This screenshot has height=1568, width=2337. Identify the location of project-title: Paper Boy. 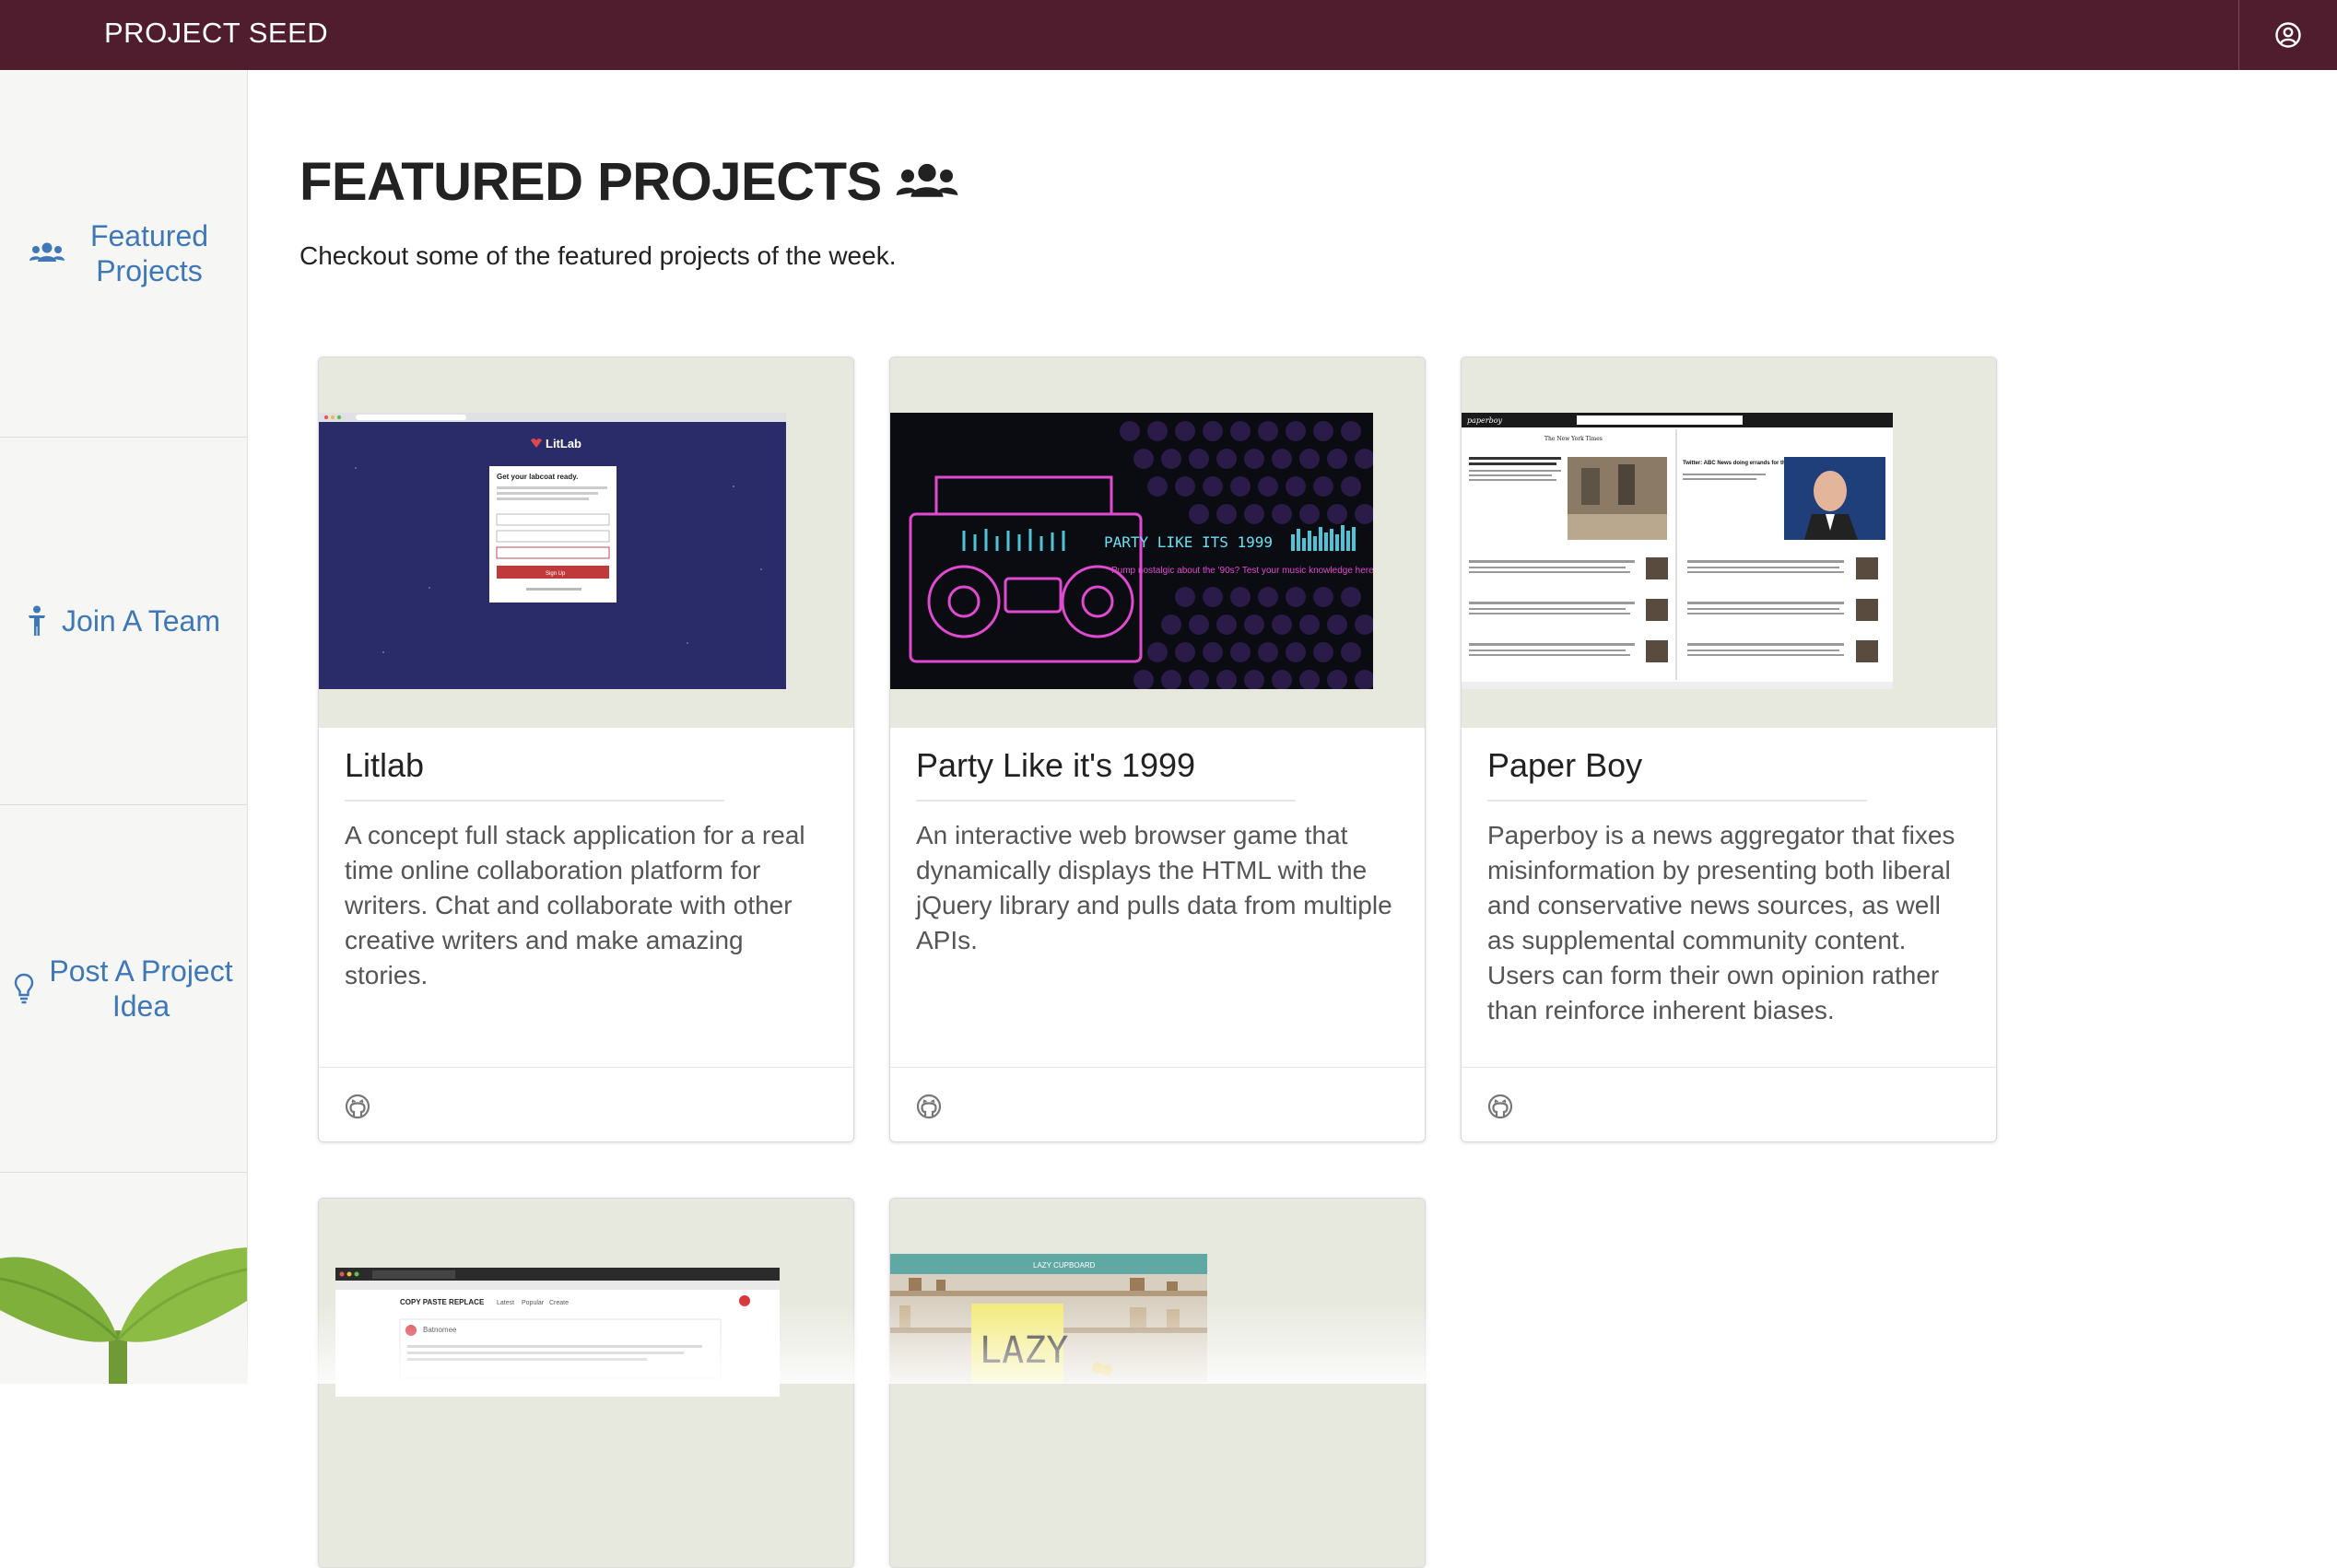
(1728, 762).